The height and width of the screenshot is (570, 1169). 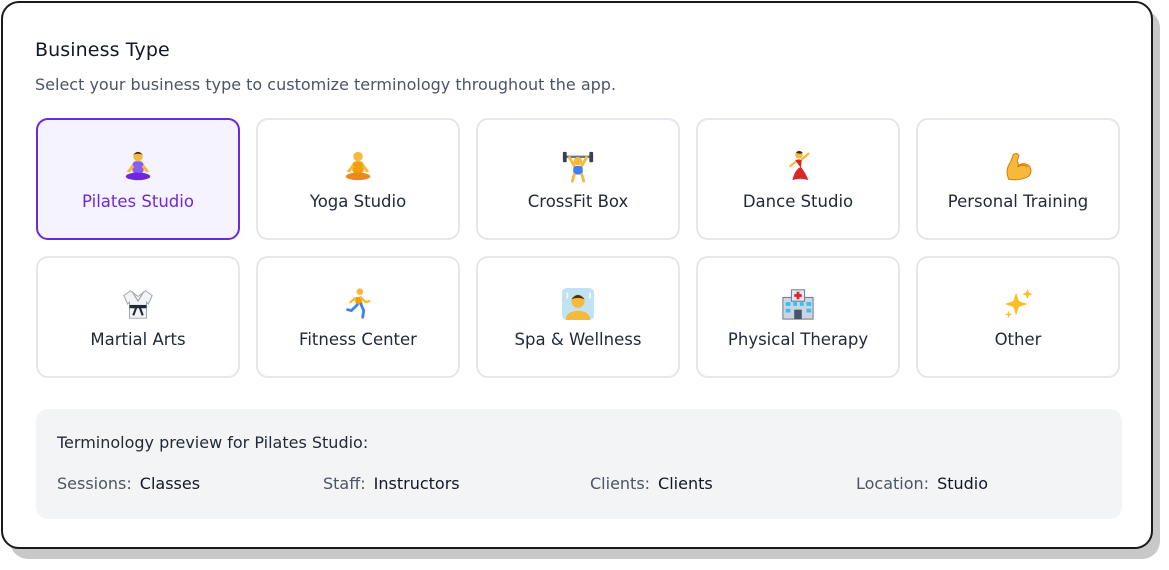 What do you see at coordinates (358, 339) in the screenshot?
I see `business-type-label: Fitness Center` at bounding box center [358, 339].